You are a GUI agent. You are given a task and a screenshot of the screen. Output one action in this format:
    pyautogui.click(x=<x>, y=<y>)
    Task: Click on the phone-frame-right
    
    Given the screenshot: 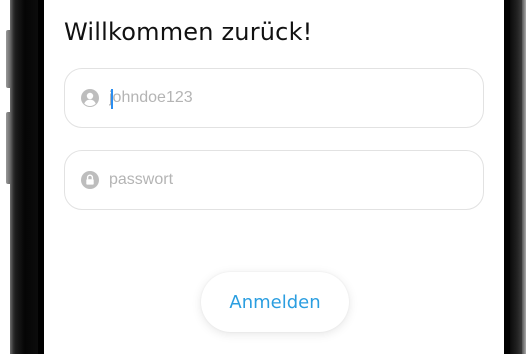 What is the action you would take?
    pyautogui.click(x=515, y=177)
    